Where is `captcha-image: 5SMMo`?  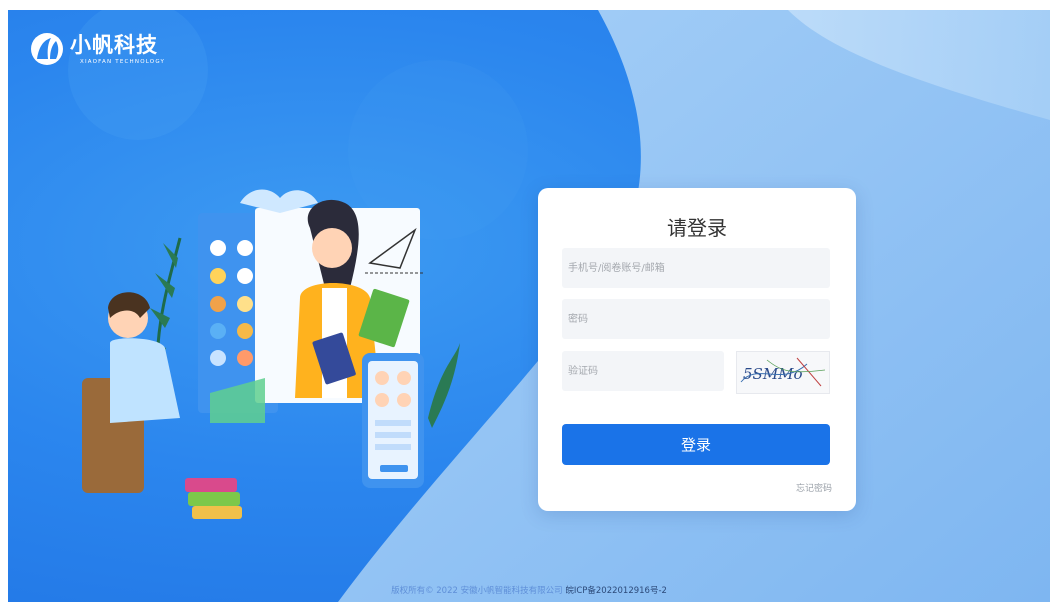 captcha-image: 5SMMo is located at coordinates (783, 372).